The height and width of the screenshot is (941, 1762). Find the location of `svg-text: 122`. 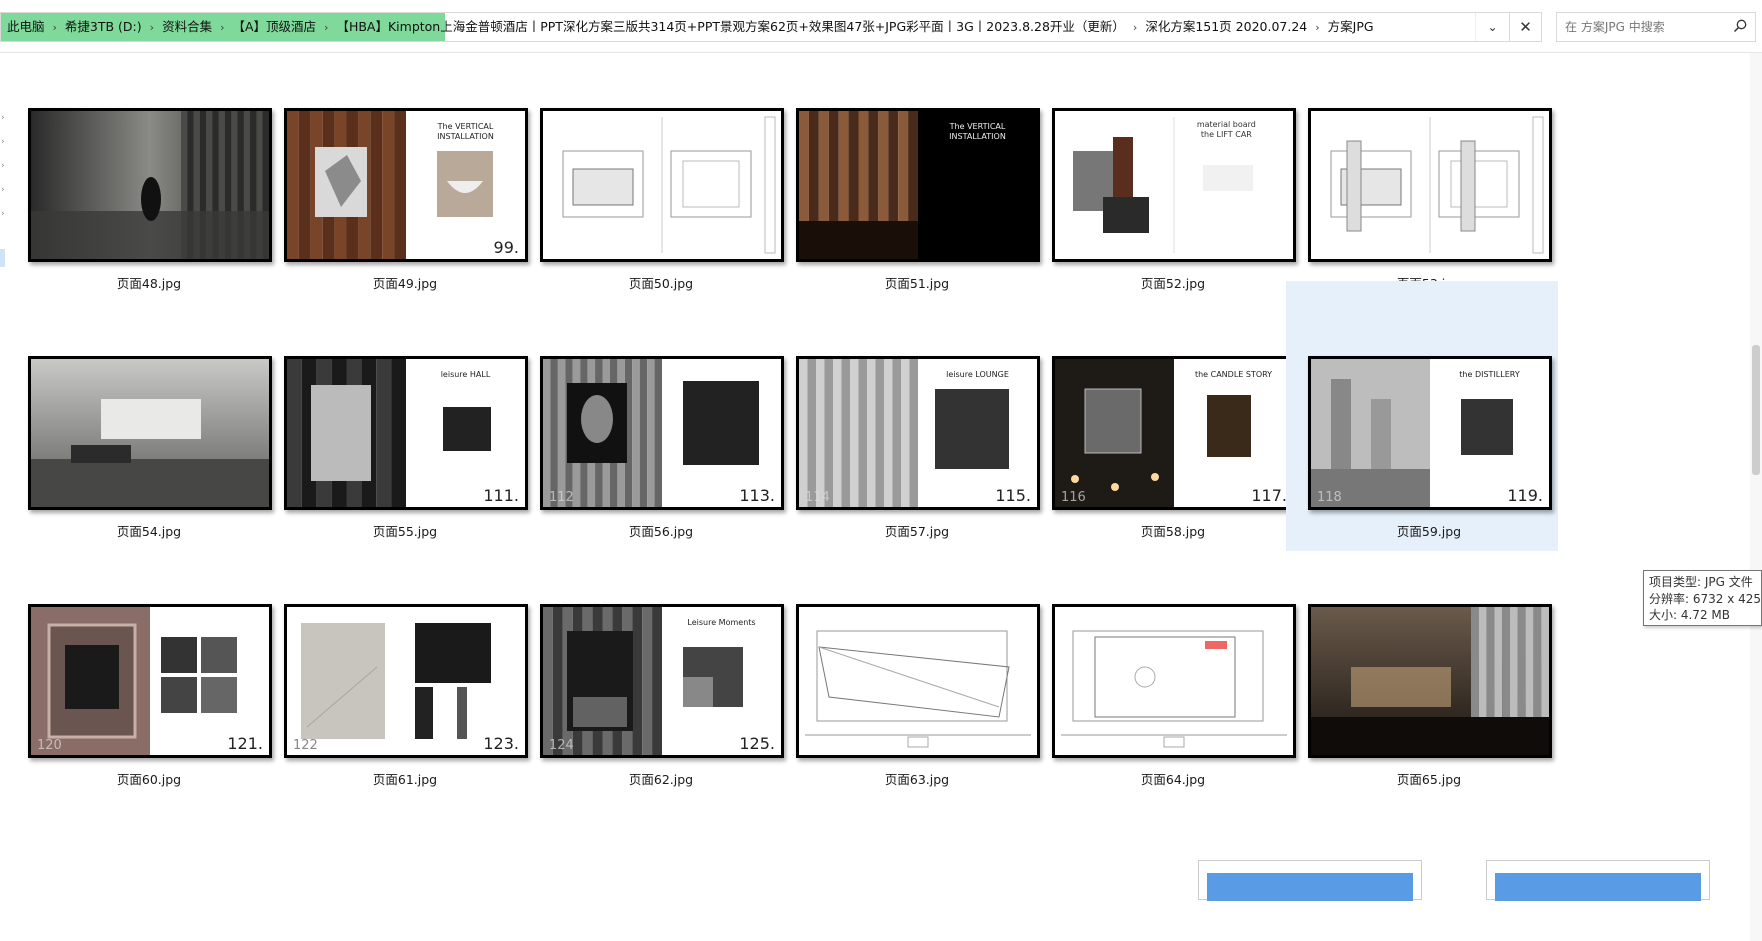

svg-text: 122 is located at coordinates (305, 745).